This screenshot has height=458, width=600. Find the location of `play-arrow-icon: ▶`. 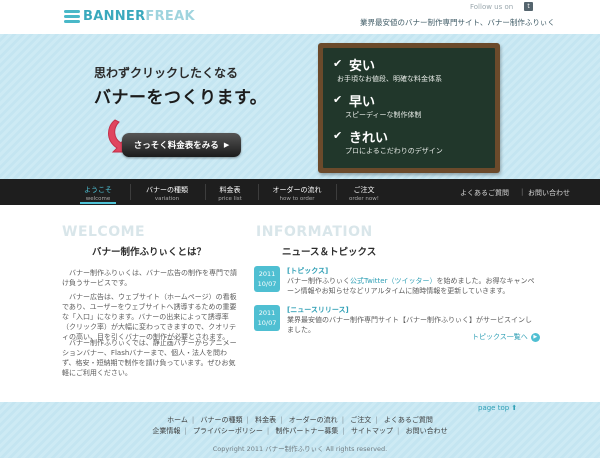

play-arrow-icon: ▶ is located at coordinates (226, 145).